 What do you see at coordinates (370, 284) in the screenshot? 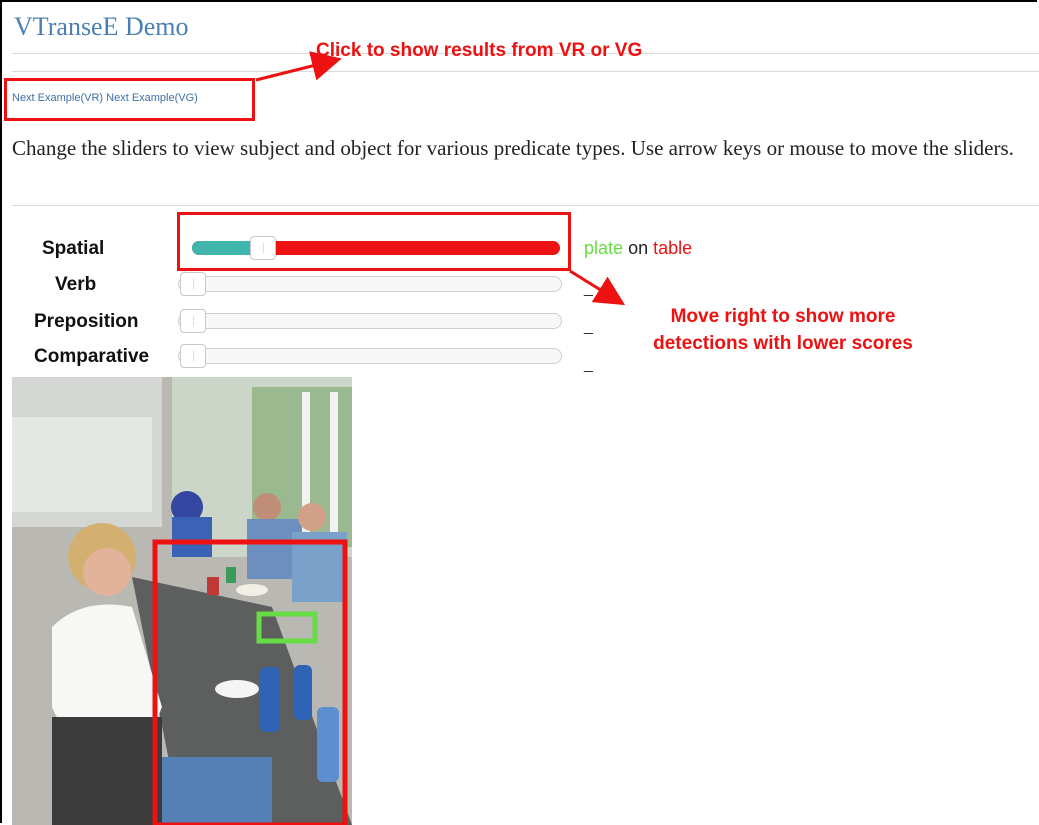
I see `verb-slider` at bounding box center [370, 284].